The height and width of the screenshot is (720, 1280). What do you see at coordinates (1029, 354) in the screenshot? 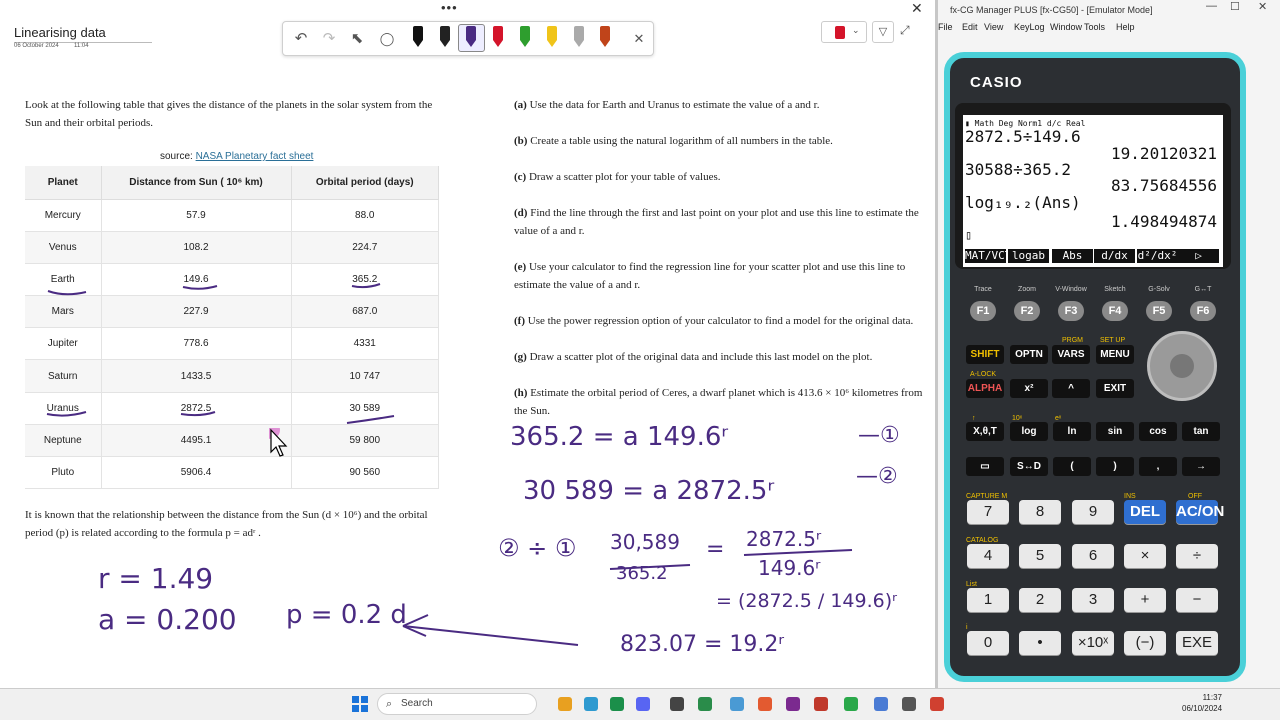
I see `key-optn: OPTN` at bounding box center [1029, 354].